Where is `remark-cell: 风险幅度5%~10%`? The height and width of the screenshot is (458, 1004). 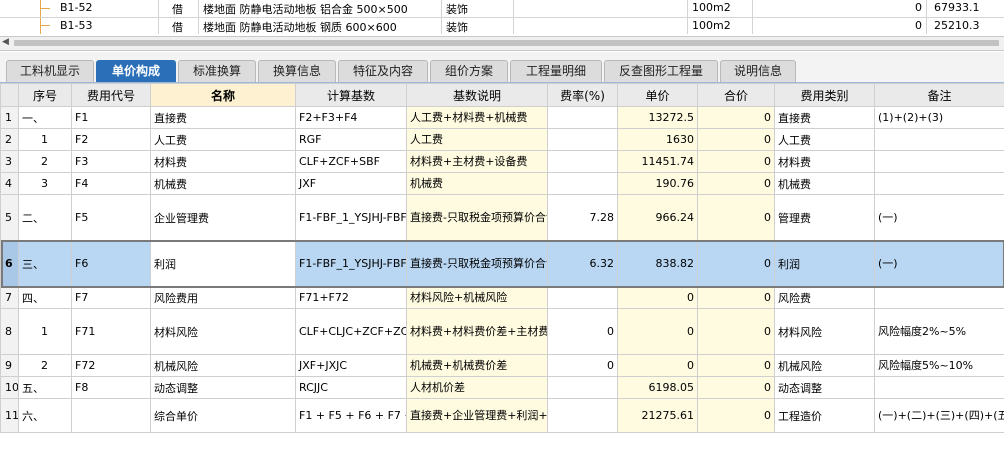
remark-cell: 风险幅度5%~10% is located at coordinates (939, 365).